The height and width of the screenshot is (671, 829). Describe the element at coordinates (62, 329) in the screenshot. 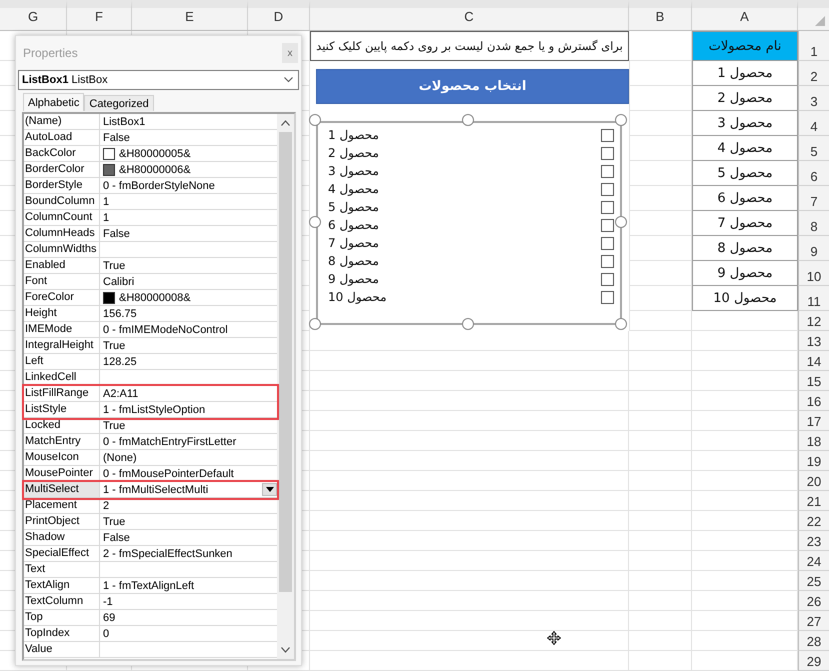

I see `property-name: IMEMode` at that location.